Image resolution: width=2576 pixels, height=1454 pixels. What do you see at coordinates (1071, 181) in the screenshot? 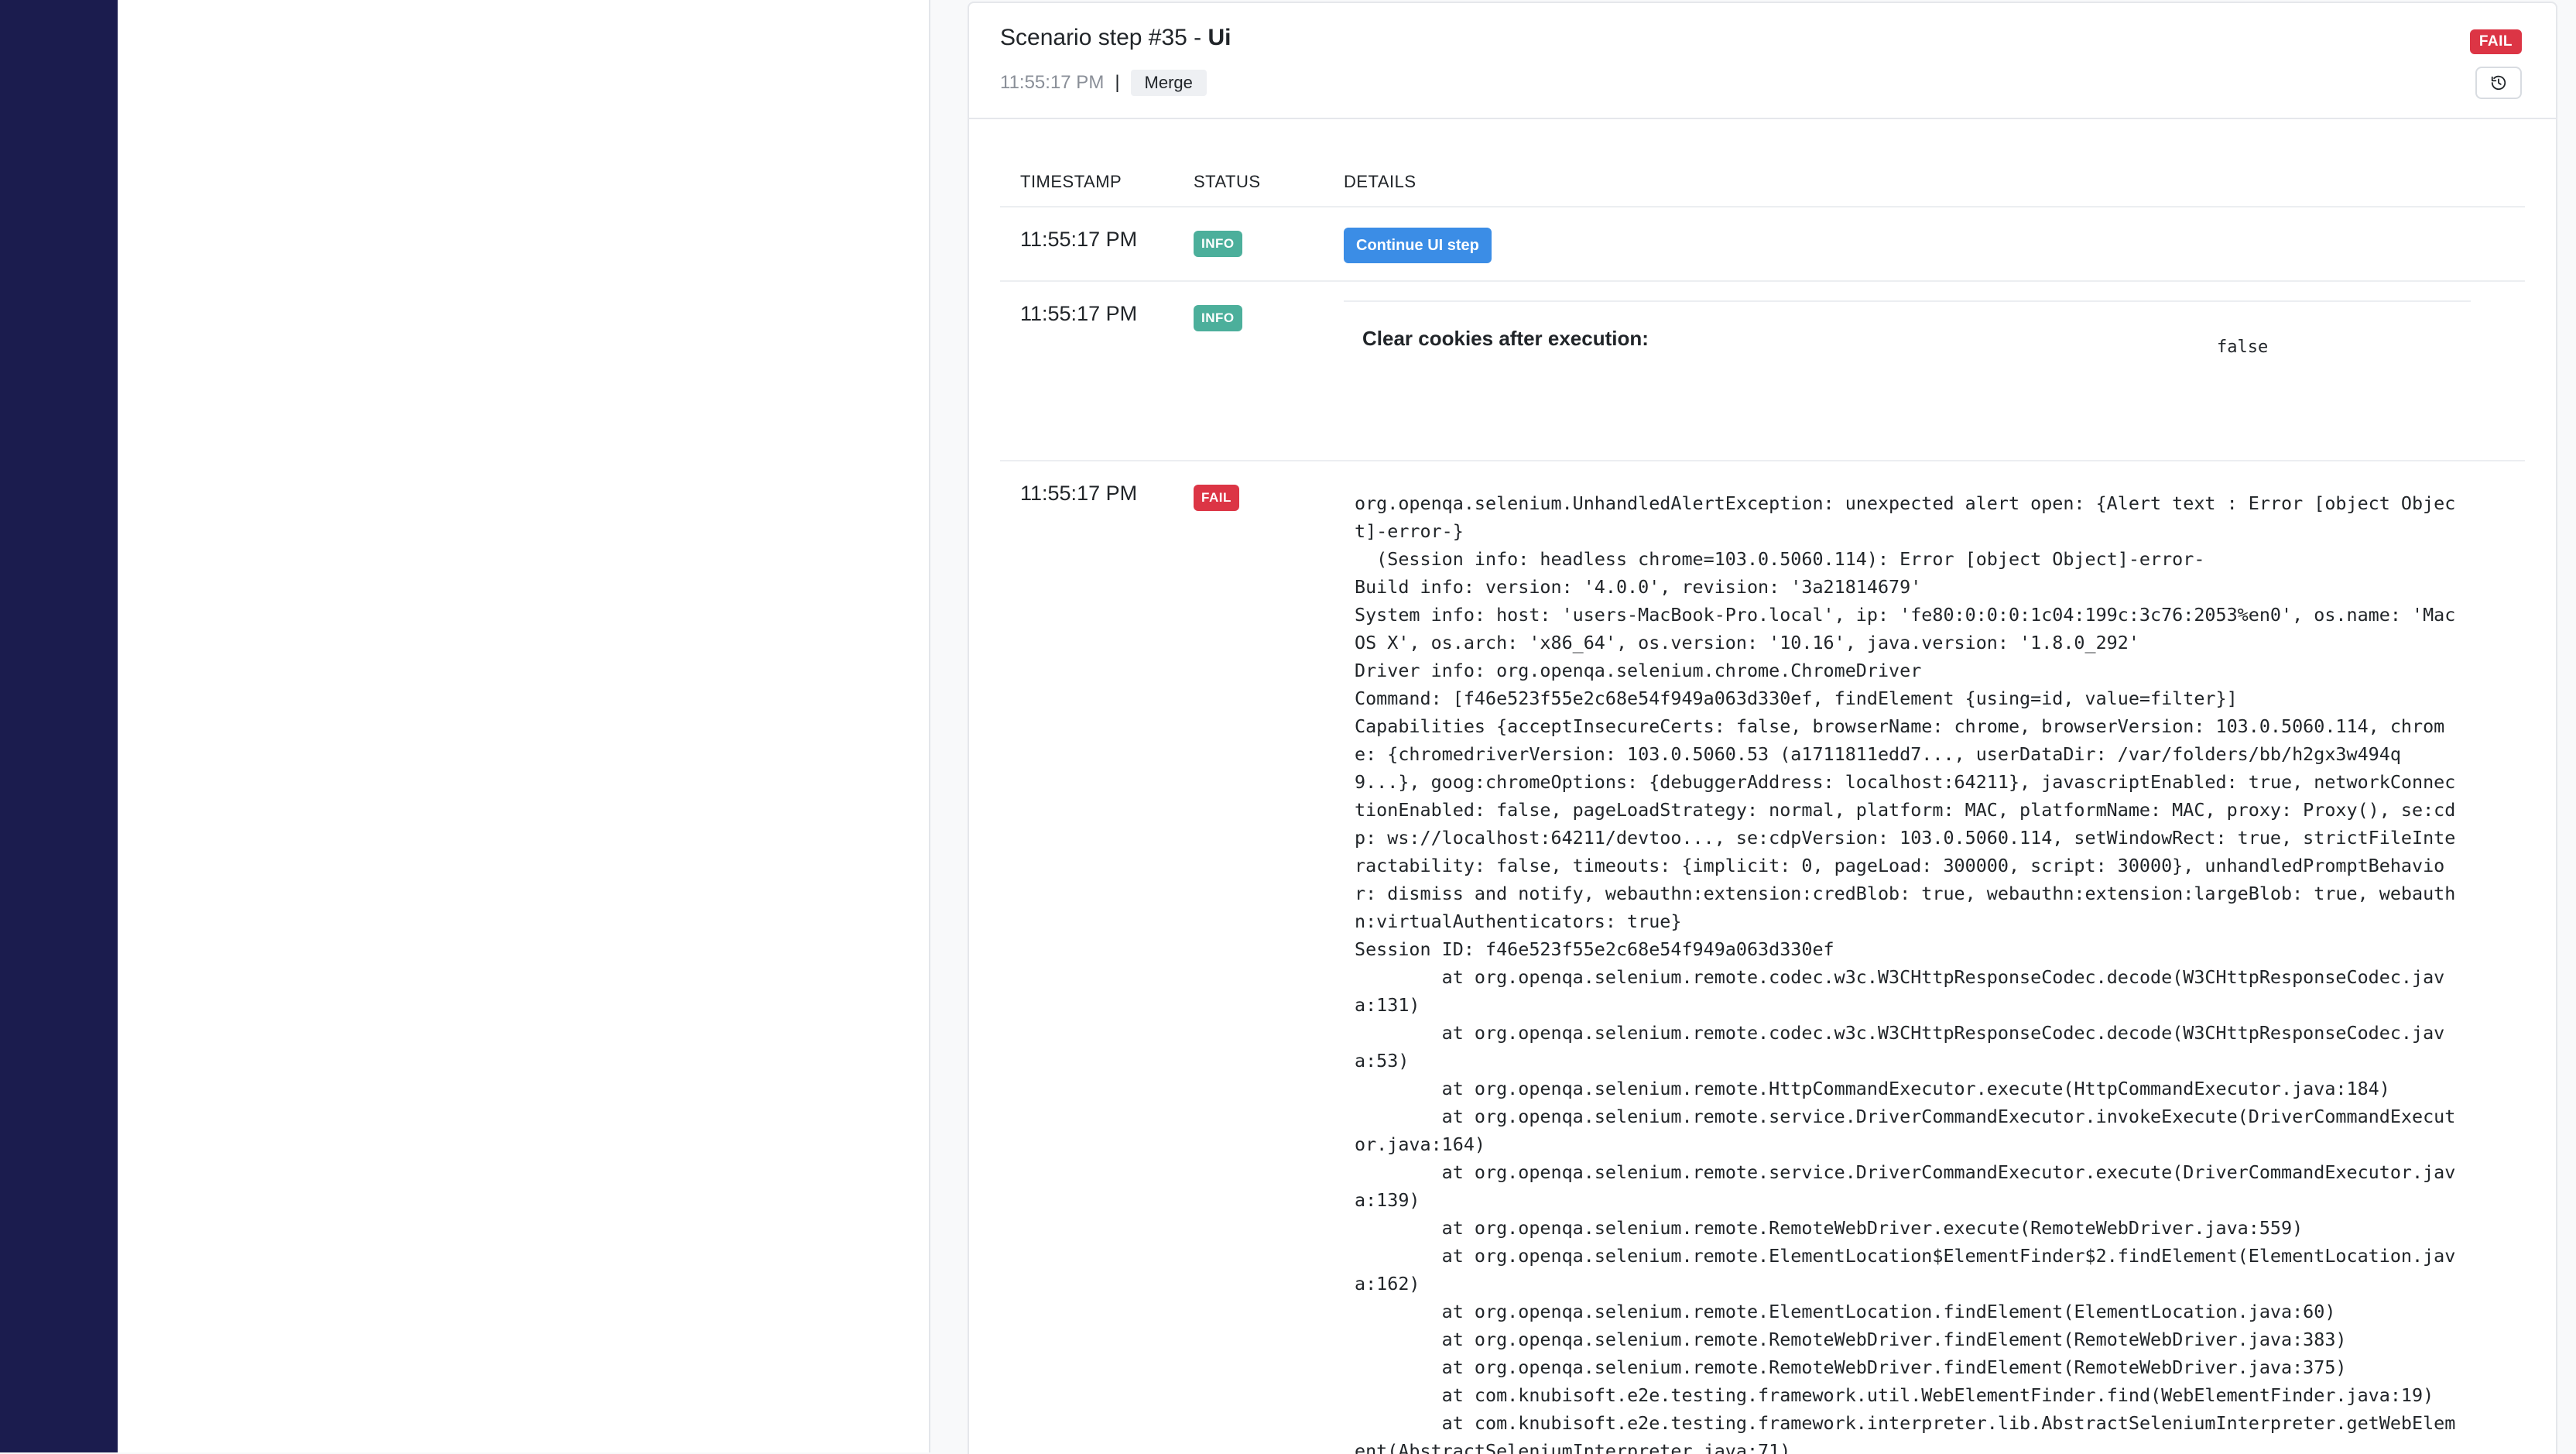
I see `column-header-timestamp: TIMESTAMP` at bounding box center [1071, 181].